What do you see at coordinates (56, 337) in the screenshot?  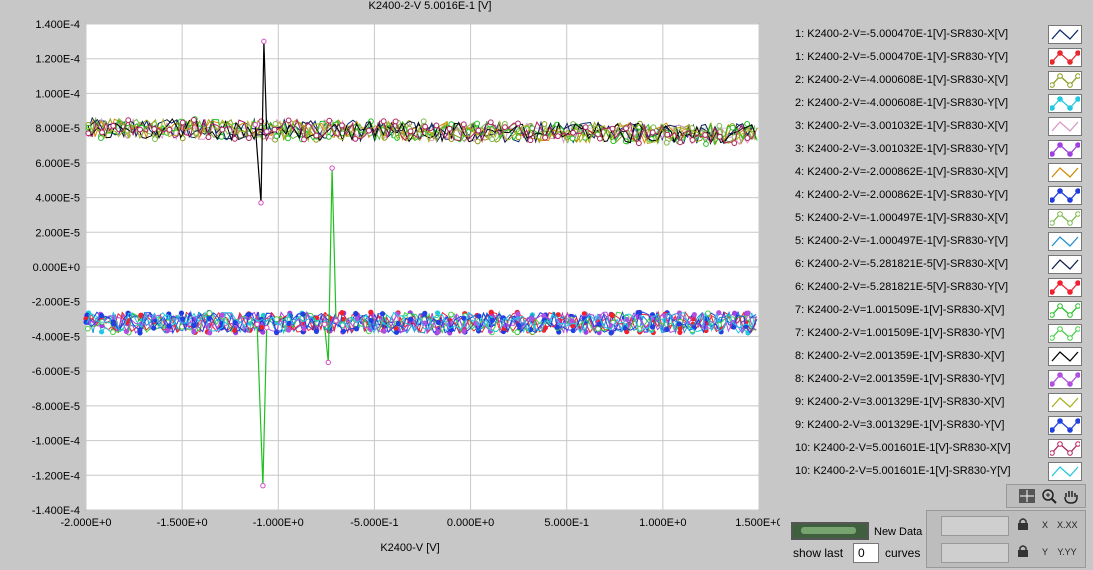 I see `y-tick-label: -4.000E-5` at bounding box center [56, 337].